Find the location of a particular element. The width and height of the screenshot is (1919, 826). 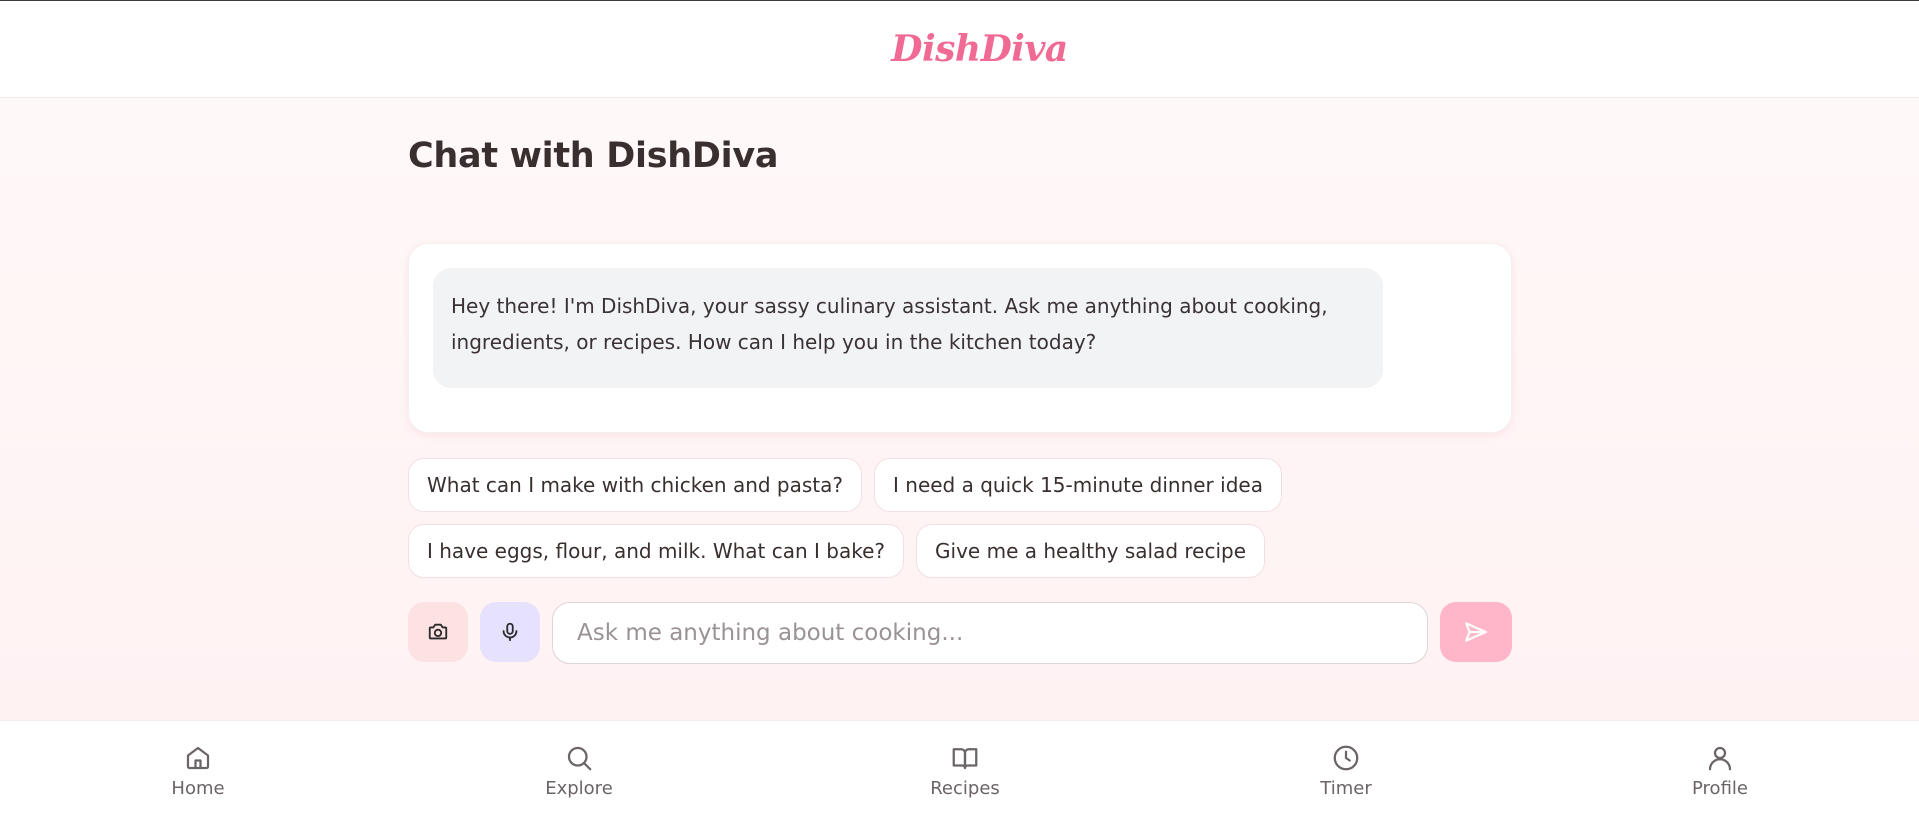

nav-label: Timer is located at coordinates (1346, 788).